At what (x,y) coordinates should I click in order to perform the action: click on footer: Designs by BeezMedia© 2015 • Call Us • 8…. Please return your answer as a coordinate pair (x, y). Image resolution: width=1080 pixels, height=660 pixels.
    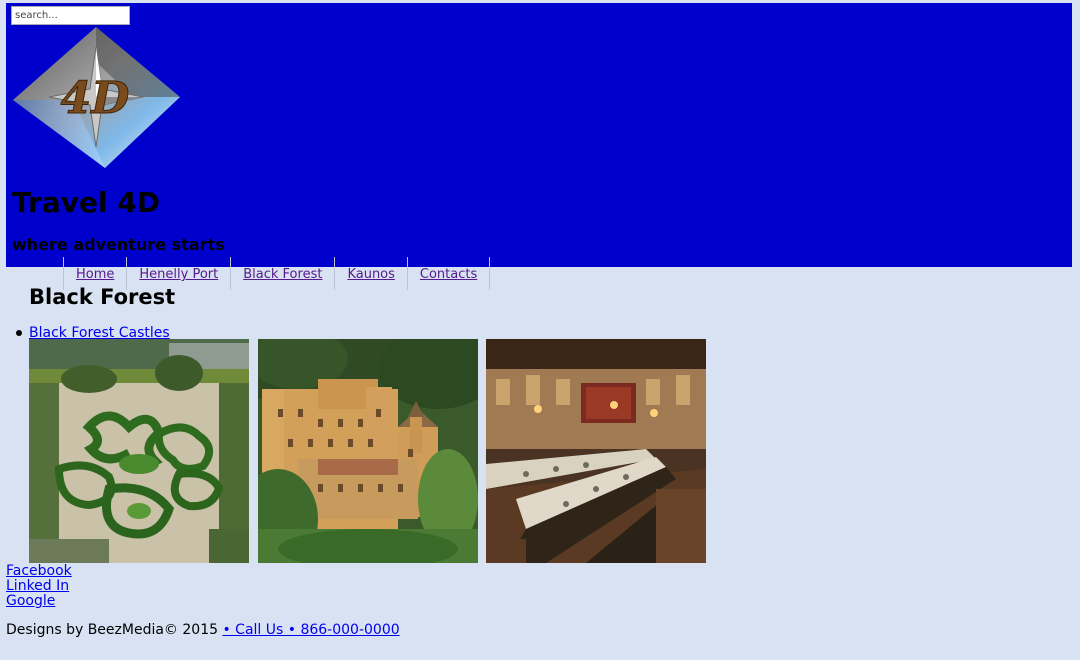
    Looking at the image, I should click on (203, 630).